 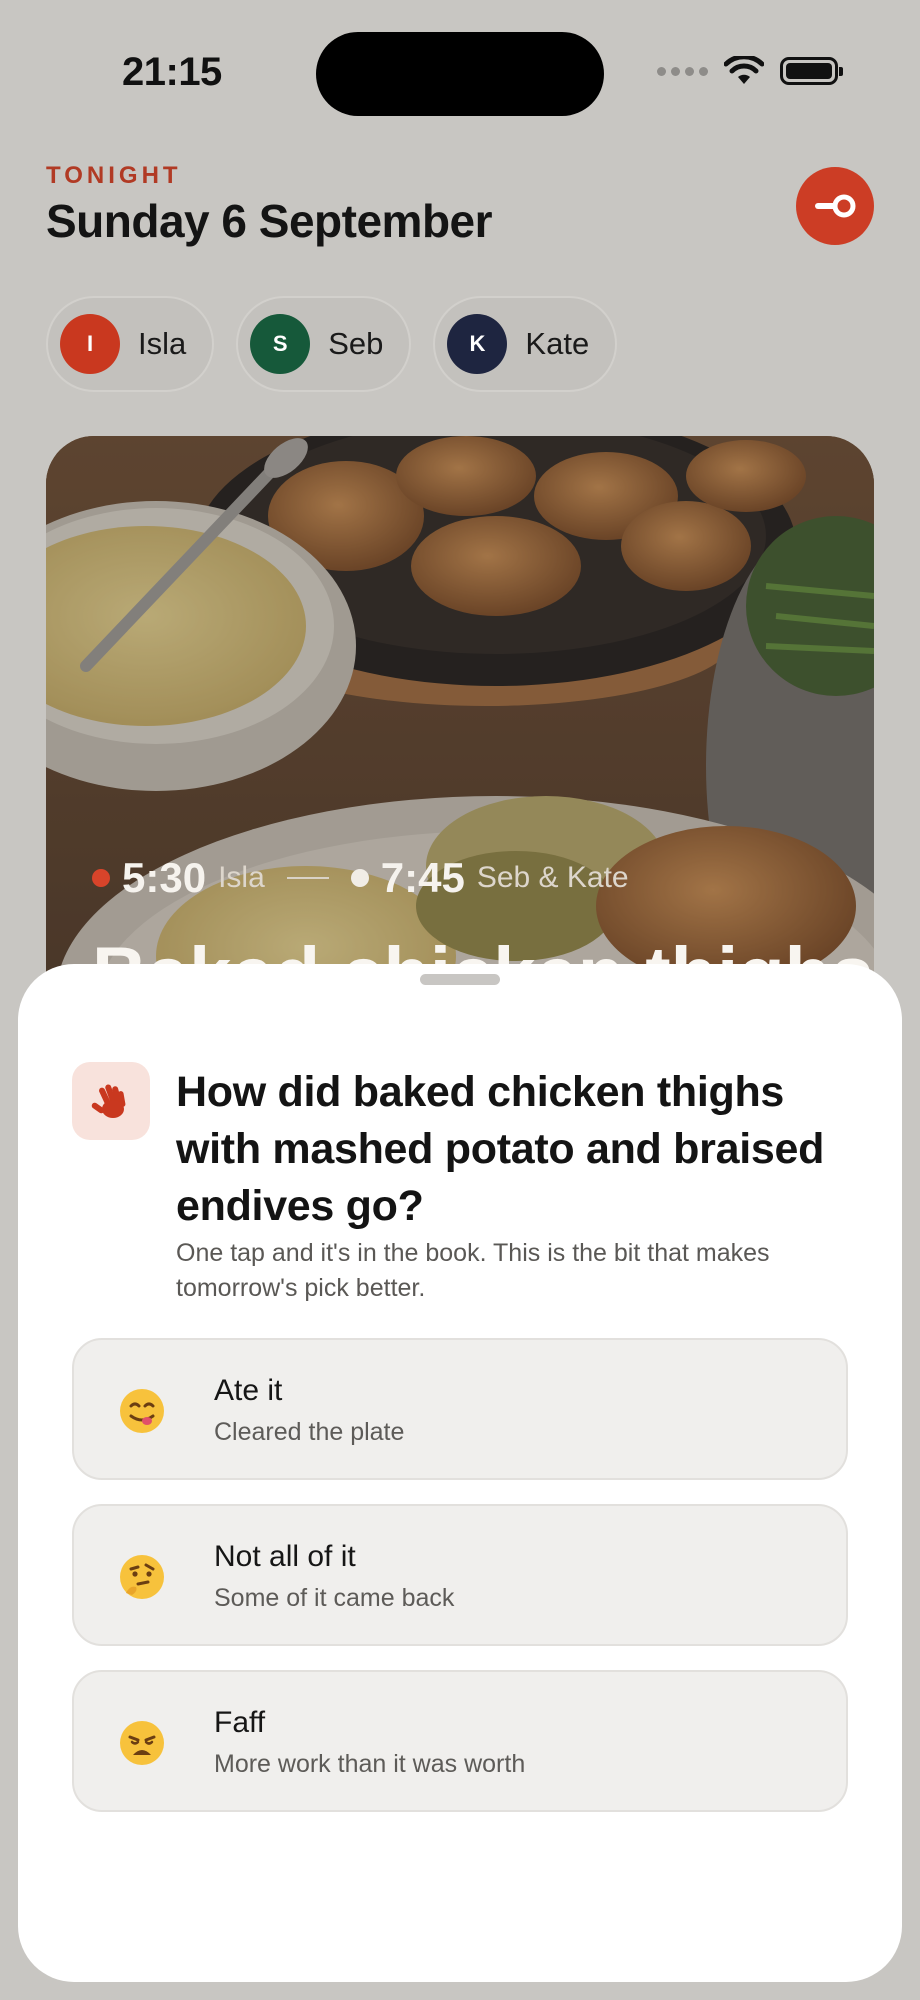 I want to click on isla-dot, so click(x=101, y=878).